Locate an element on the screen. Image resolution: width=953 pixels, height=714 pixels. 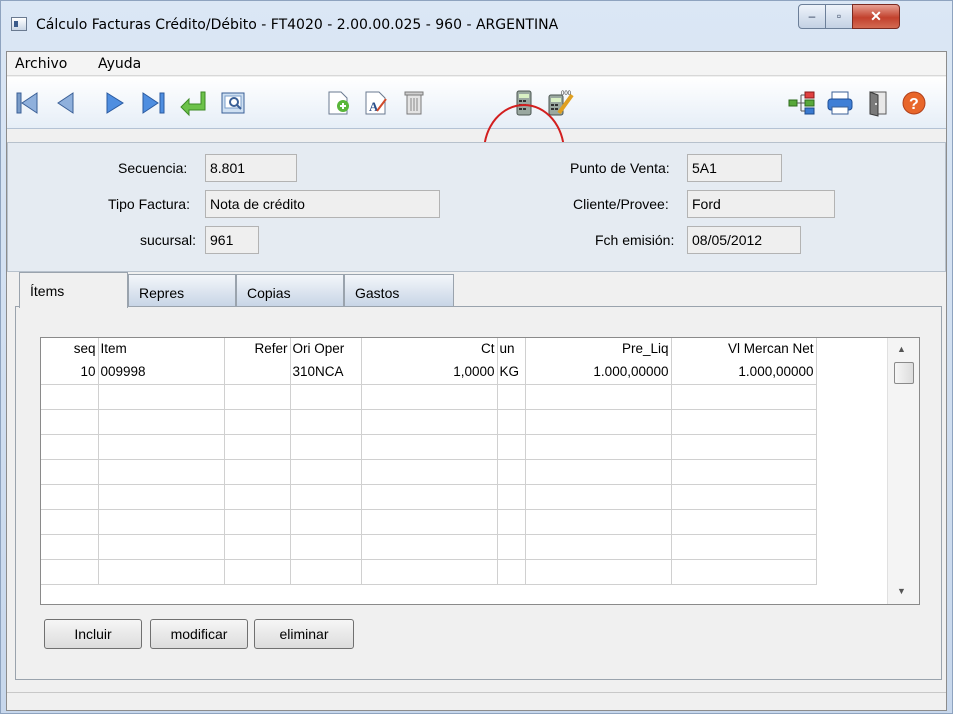
cell-ct: 1,0000 is located at coordinates (429, 372).